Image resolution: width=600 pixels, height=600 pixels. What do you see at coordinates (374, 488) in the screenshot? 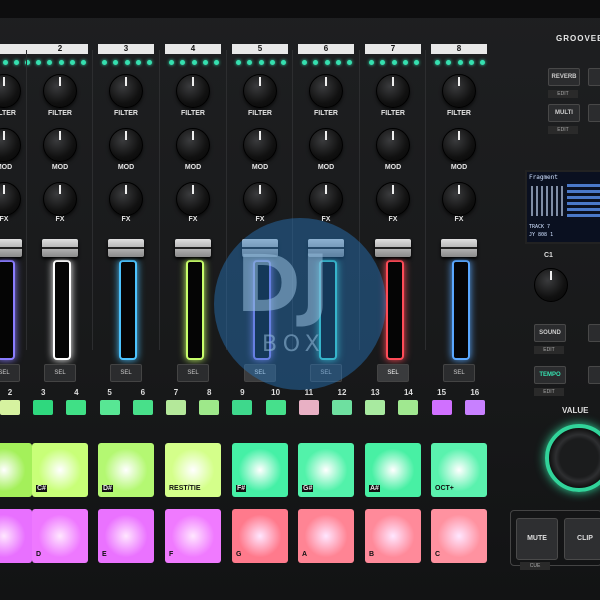
I see `pad-label: A#` at bounding box center [374, 488].